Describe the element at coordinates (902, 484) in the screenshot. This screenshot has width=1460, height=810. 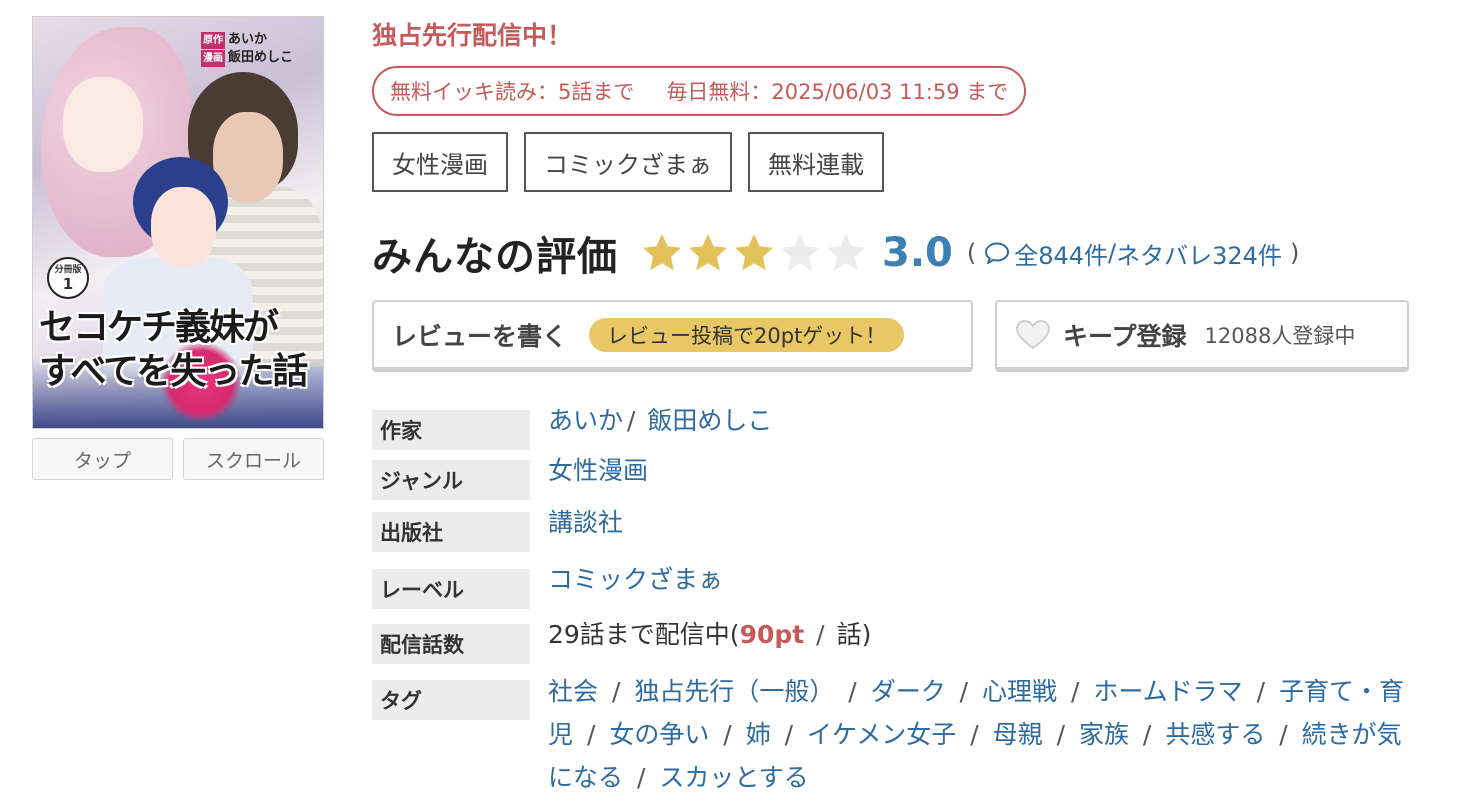
I see `meta-row-genre: ジャンル 女性漫画` at that location.